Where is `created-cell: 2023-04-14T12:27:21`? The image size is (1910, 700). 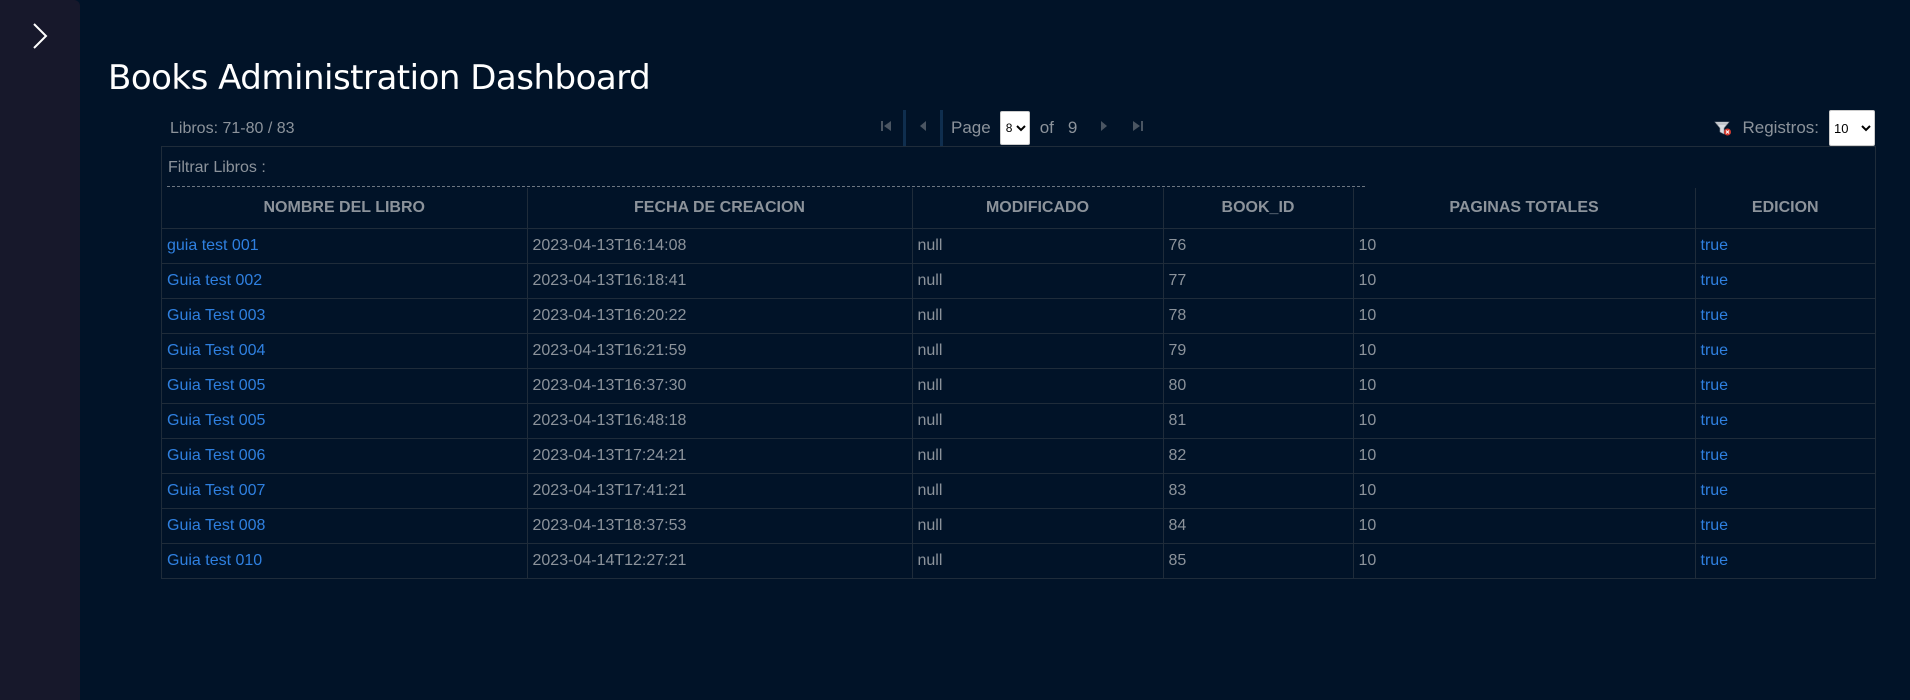
created-cell: 2023-04-14T12:27:21 is located at coordinates (720, 560).